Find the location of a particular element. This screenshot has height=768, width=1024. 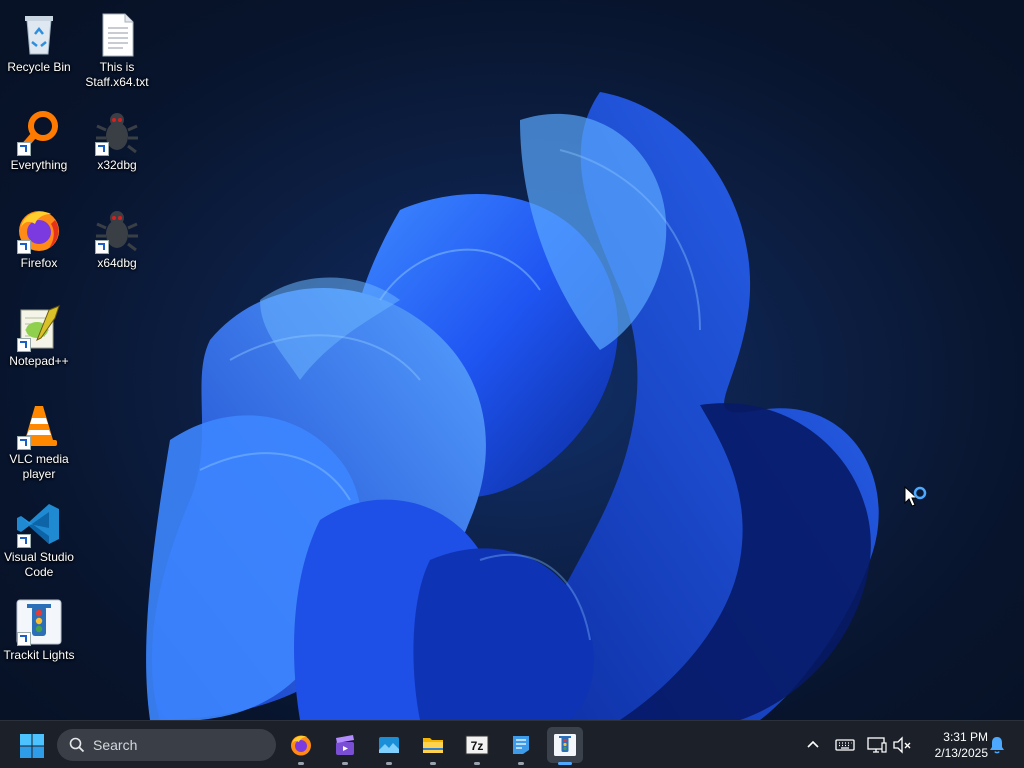

notifications-button is located at coordinates (997, 745).